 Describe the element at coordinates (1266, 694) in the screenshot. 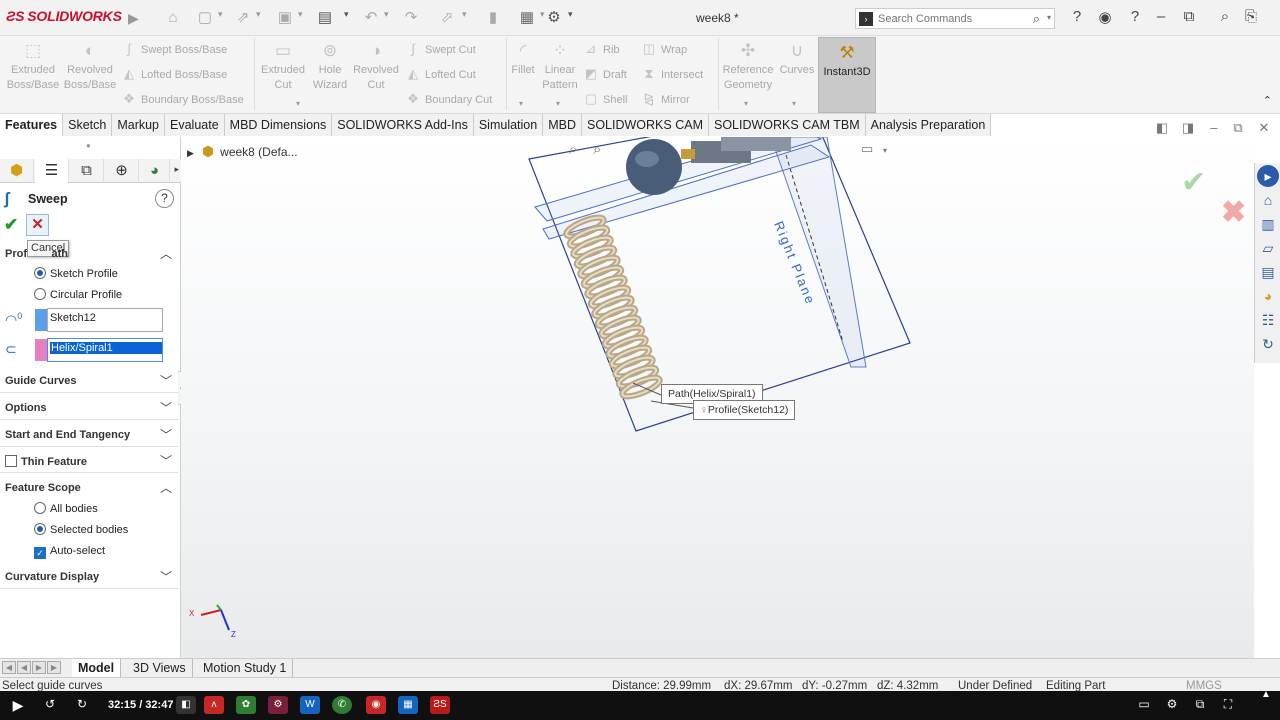

I see `taskbar-overflow-icon: ▲` at that location.